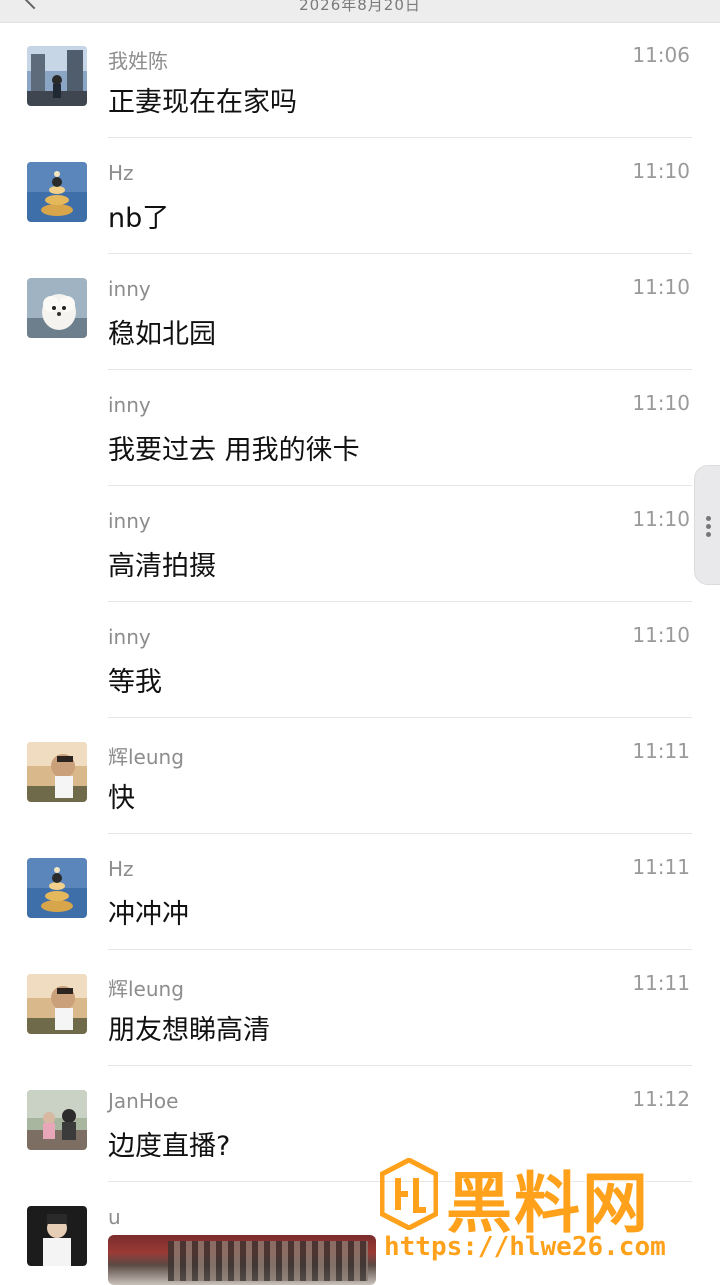 The height and width of the screenshot is (1285, 720). I want to click on date-title: 2026年8月20日, so click(360, 7).